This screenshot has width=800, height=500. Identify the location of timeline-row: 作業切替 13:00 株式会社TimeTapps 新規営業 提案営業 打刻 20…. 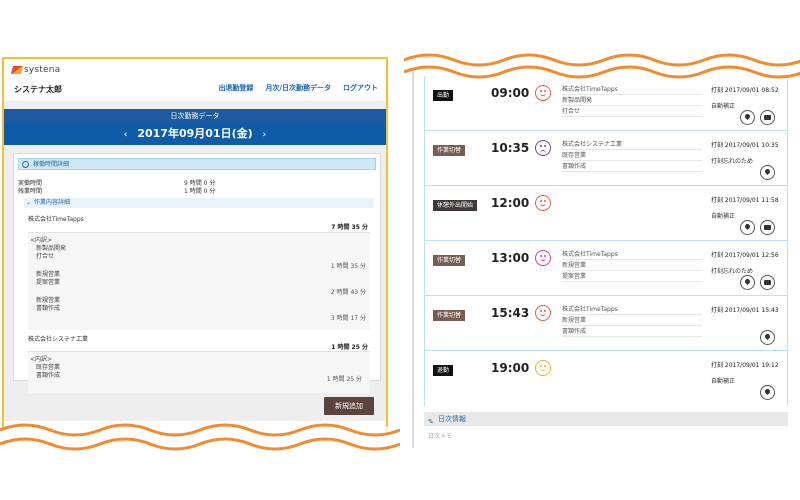
(606, 268).